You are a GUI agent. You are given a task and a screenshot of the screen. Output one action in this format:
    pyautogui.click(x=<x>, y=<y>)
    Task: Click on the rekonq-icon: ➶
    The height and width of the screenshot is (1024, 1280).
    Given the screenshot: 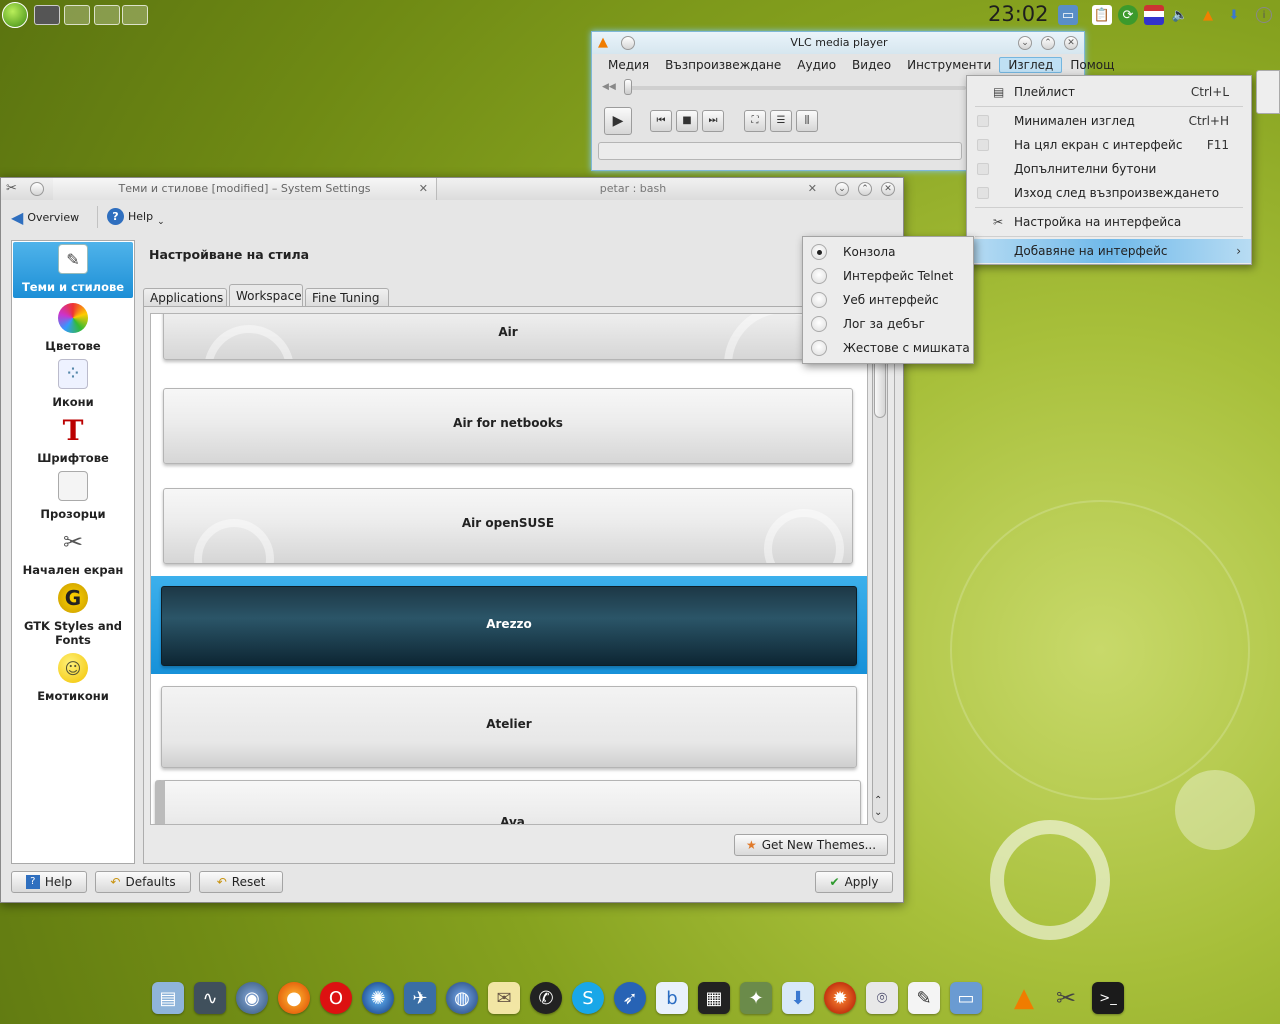 What is the action you would take?
    pyautogui.click(x=630, y=998)
    